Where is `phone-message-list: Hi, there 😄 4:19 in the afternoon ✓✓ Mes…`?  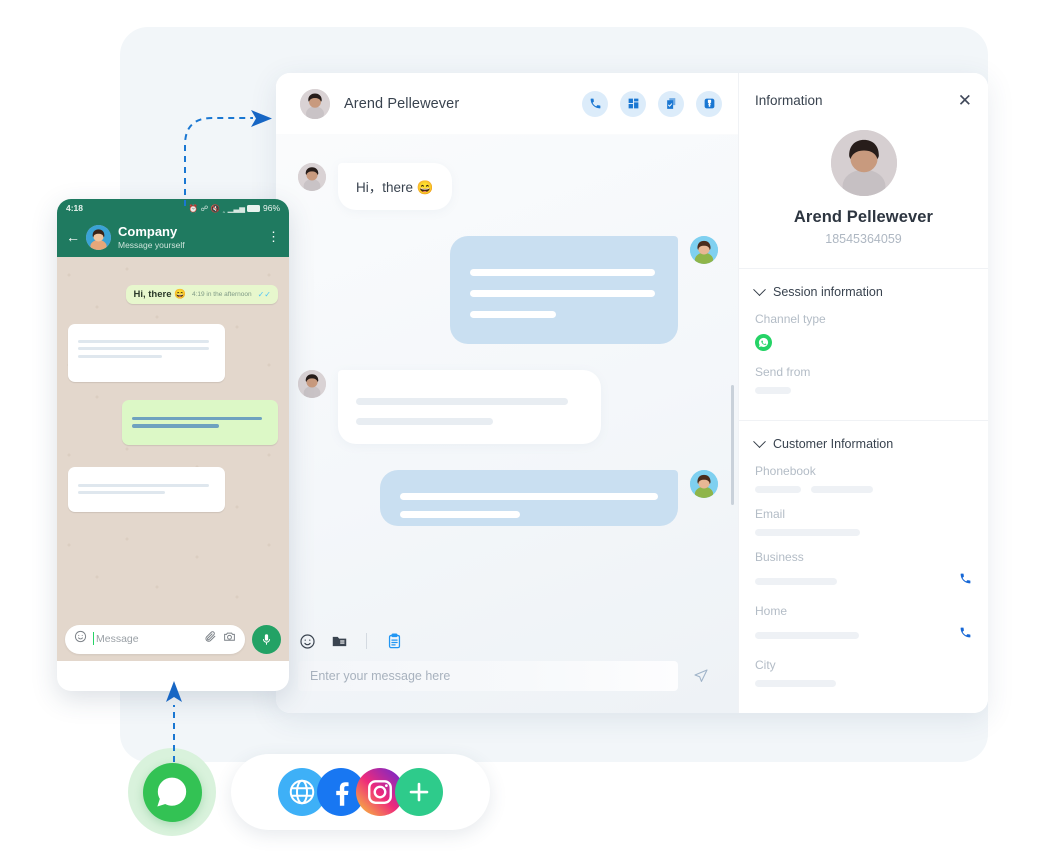 phone-message-list: Hi, there 😄 4:19 in the afternoon ✓✓ Mes… is located at coordinates (173, 459).